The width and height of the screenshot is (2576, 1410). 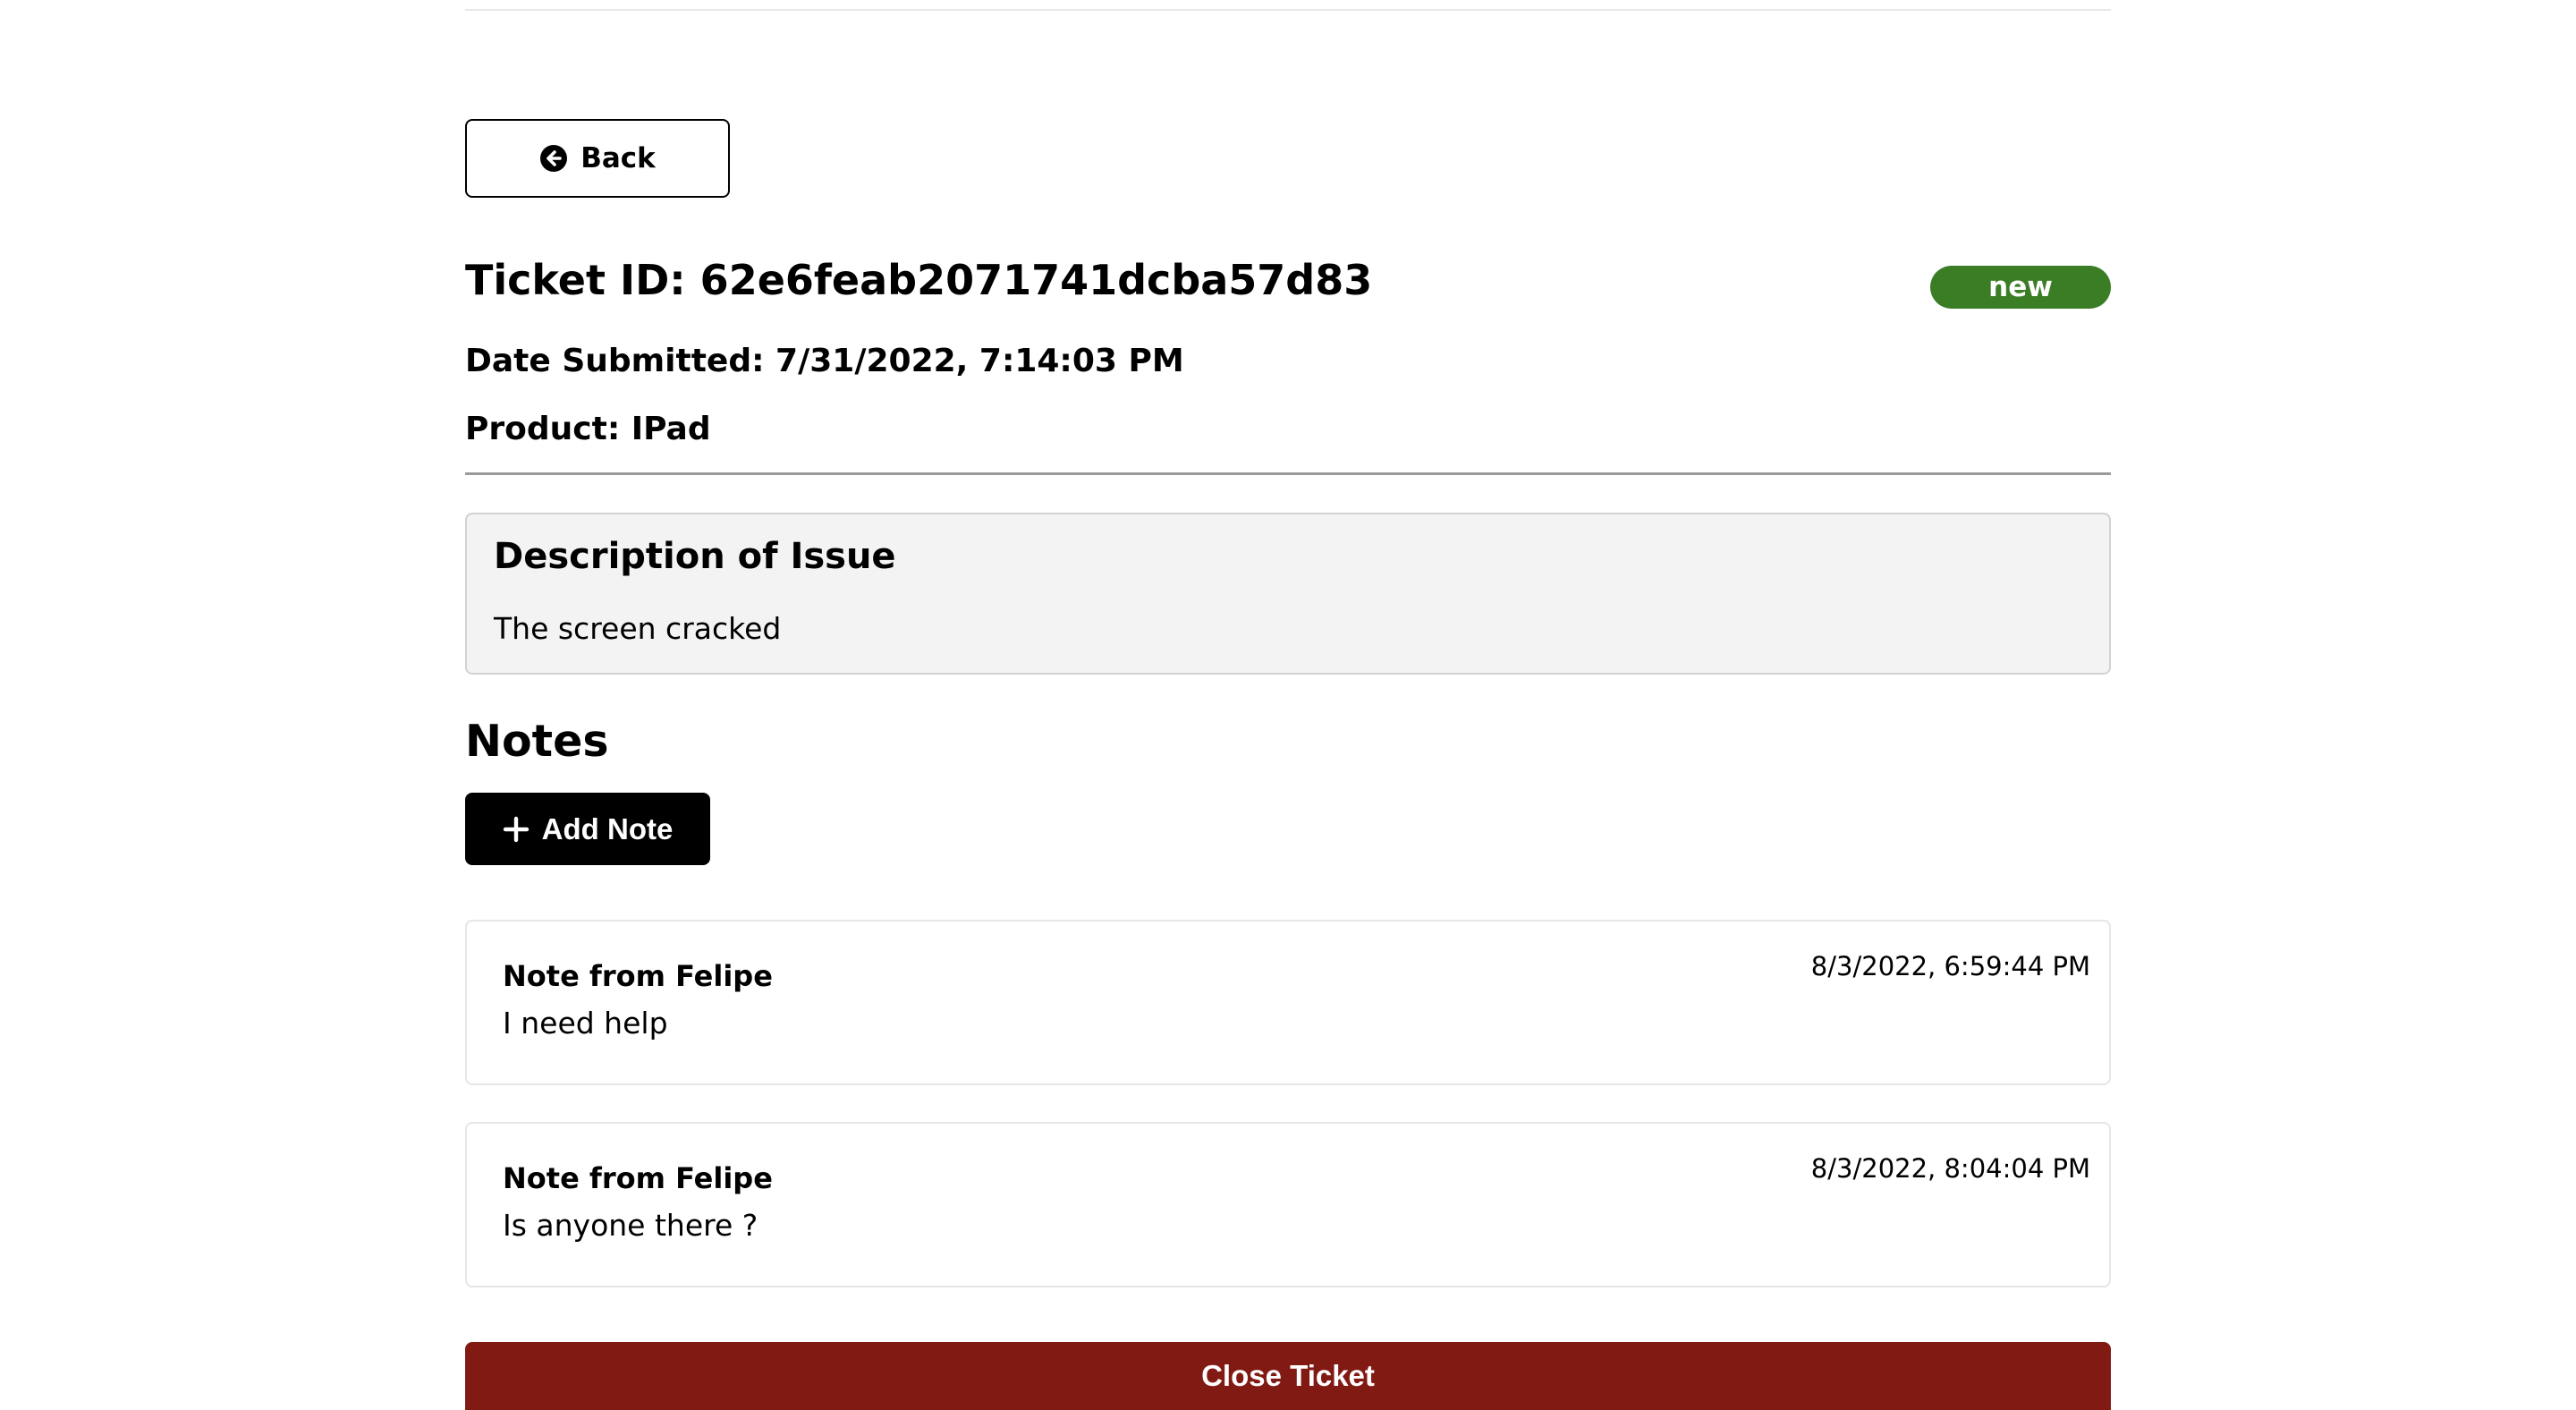 I want to click on close-ticket-button: Close Ticket, so click(x=1288, y=1376).